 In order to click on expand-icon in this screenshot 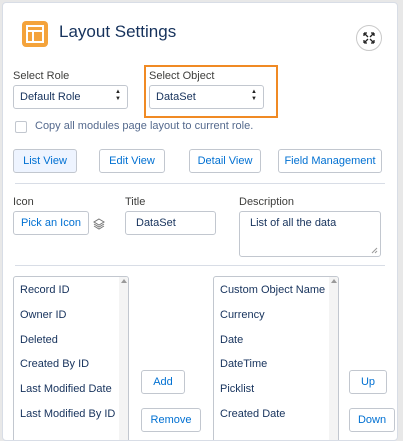, I will do `click(369, 38)`.